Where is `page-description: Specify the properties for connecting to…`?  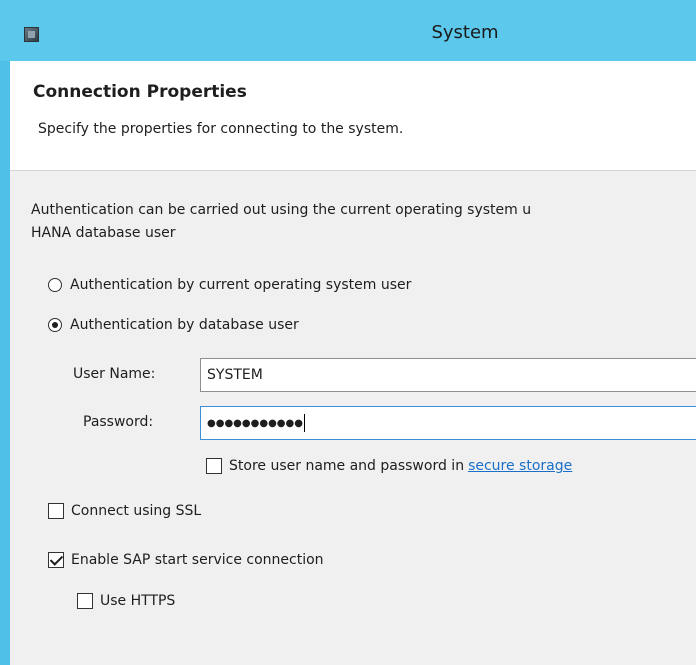 page-description: Specify the properties for connecting to… is located at coordinates (221, 129).